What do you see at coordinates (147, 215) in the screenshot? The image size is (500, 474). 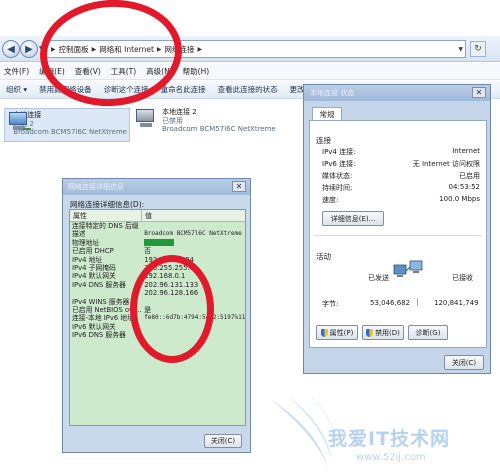 I see `column-header-value: 值` at bounding box center [147, 215].